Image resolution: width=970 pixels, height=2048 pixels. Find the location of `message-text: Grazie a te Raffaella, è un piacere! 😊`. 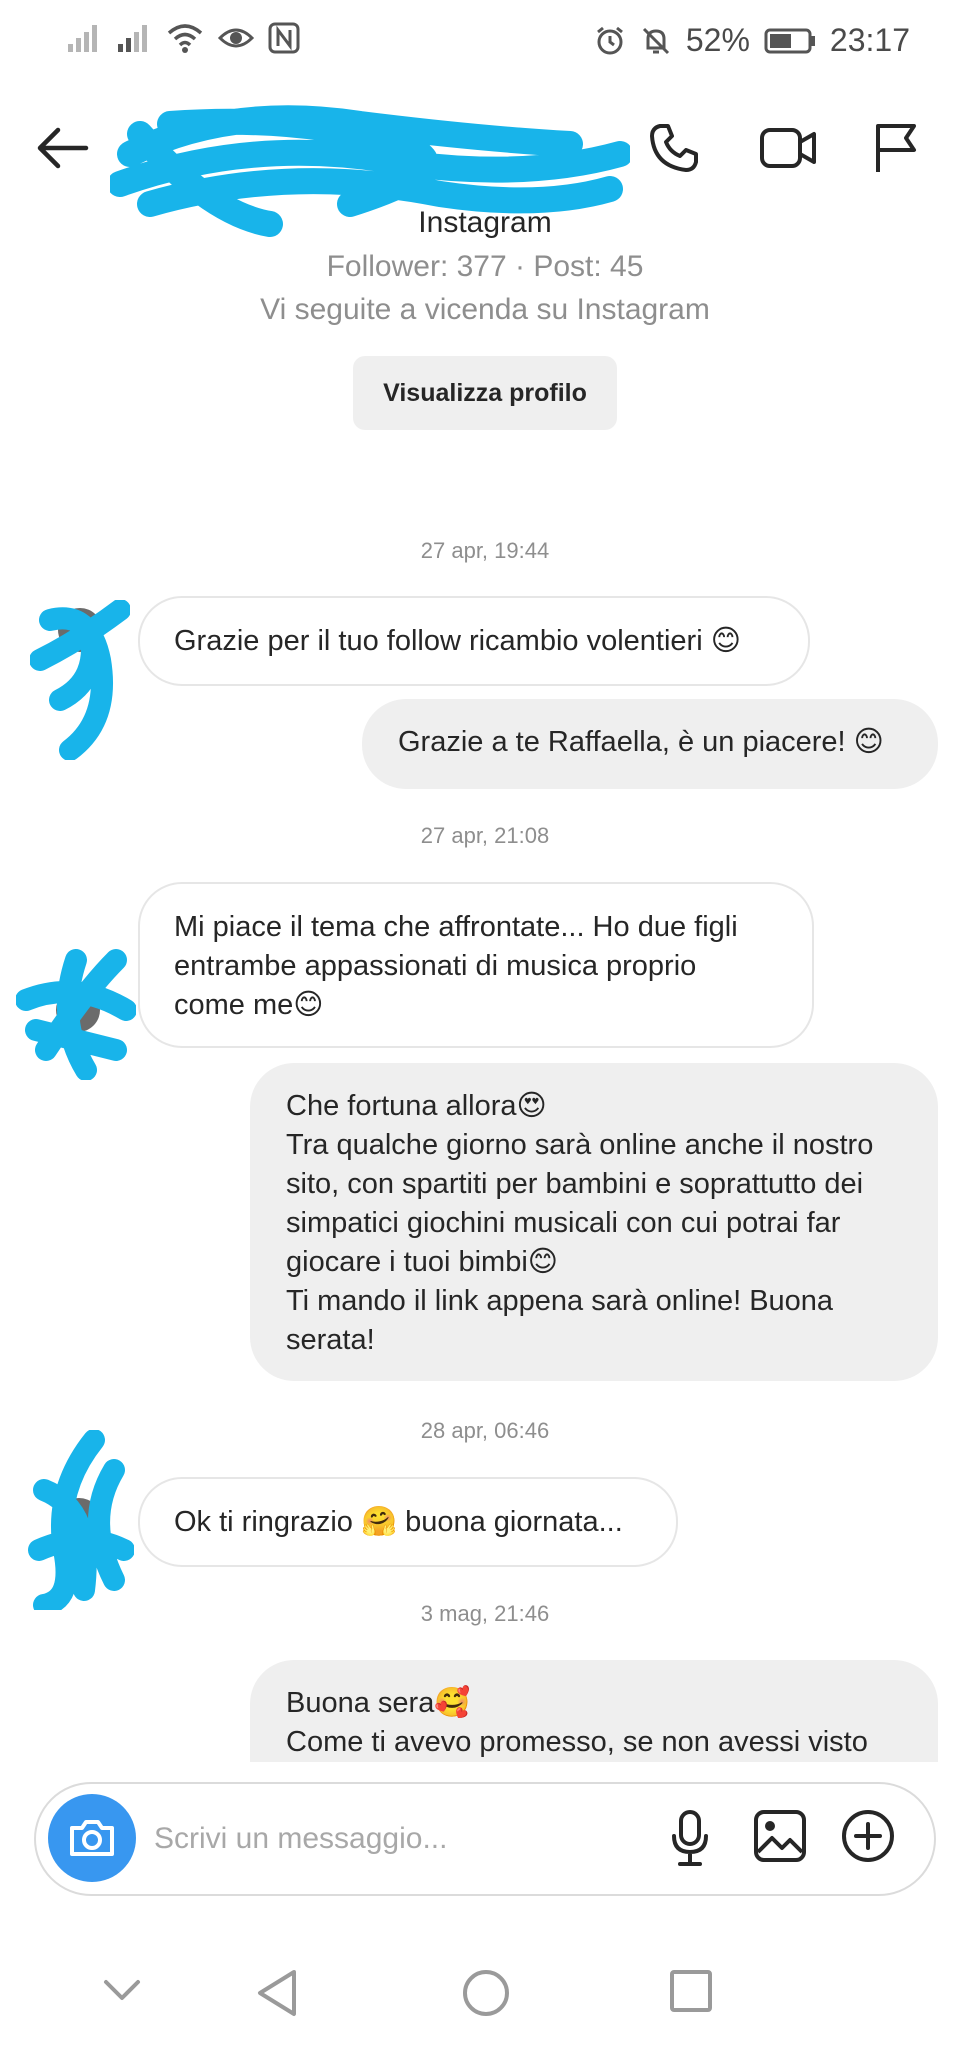

message-text: Grazie a te Raffaella, è un piacere! 😊 is located at coordinates (641, 742).